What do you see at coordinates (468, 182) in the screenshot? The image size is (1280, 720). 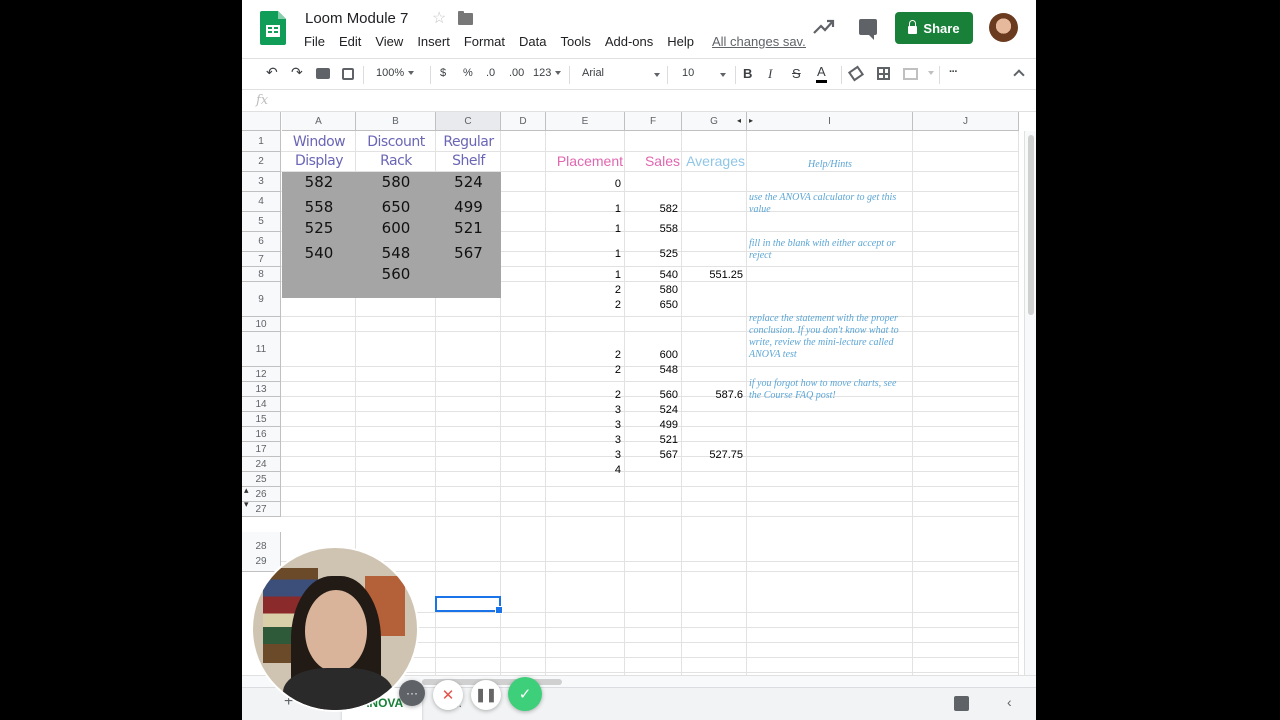 I see `cell-regular-value: 524` at bounding box center [468, 182].